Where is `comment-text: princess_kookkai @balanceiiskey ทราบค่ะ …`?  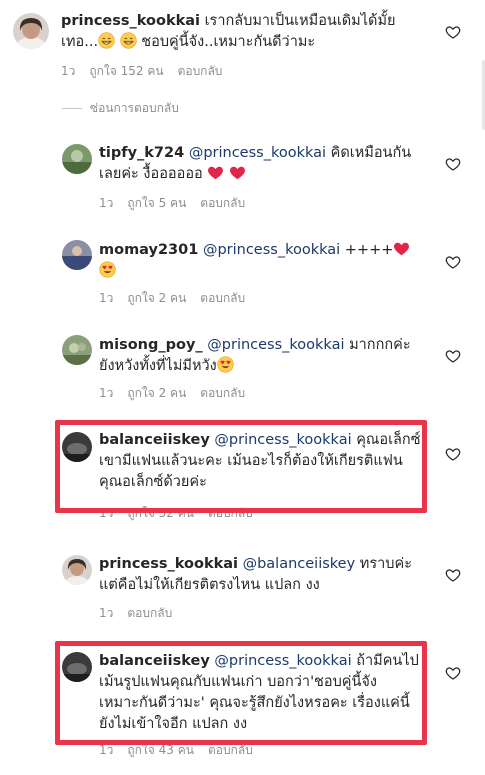 comment-text: princess_kookkai @balanceiiskey ทราบค่ะ … is located at coordinates (271, 575).